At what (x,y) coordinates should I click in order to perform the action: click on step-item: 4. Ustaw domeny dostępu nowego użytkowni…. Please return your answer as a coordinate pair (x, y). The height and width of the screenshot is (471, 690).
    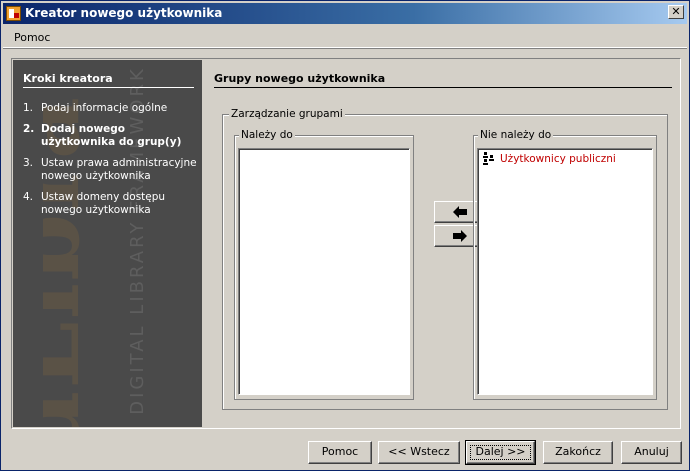
    Looking at the image, I should click on (110, 204).